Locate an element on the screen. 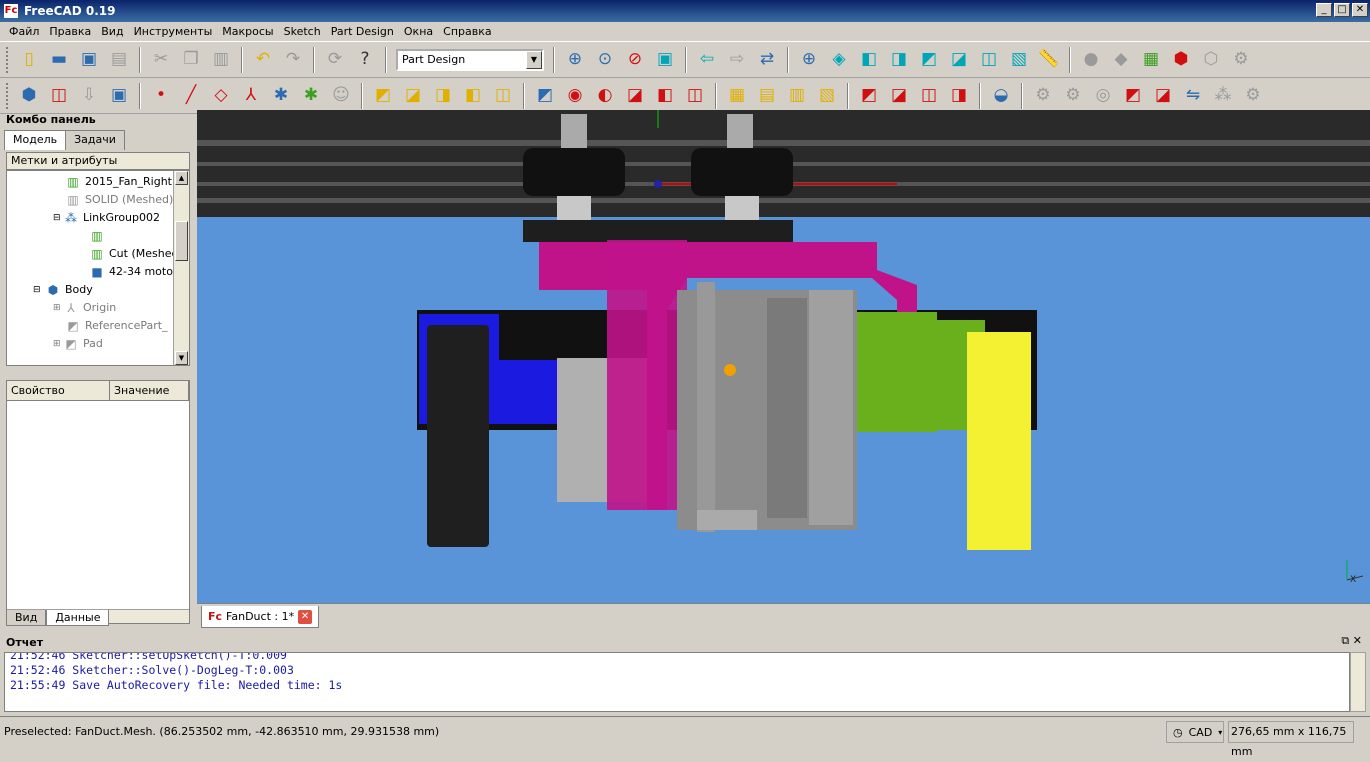 The image size is (1370, 762). rear-view-icon: ◪ is located at coordinates (959, 60).